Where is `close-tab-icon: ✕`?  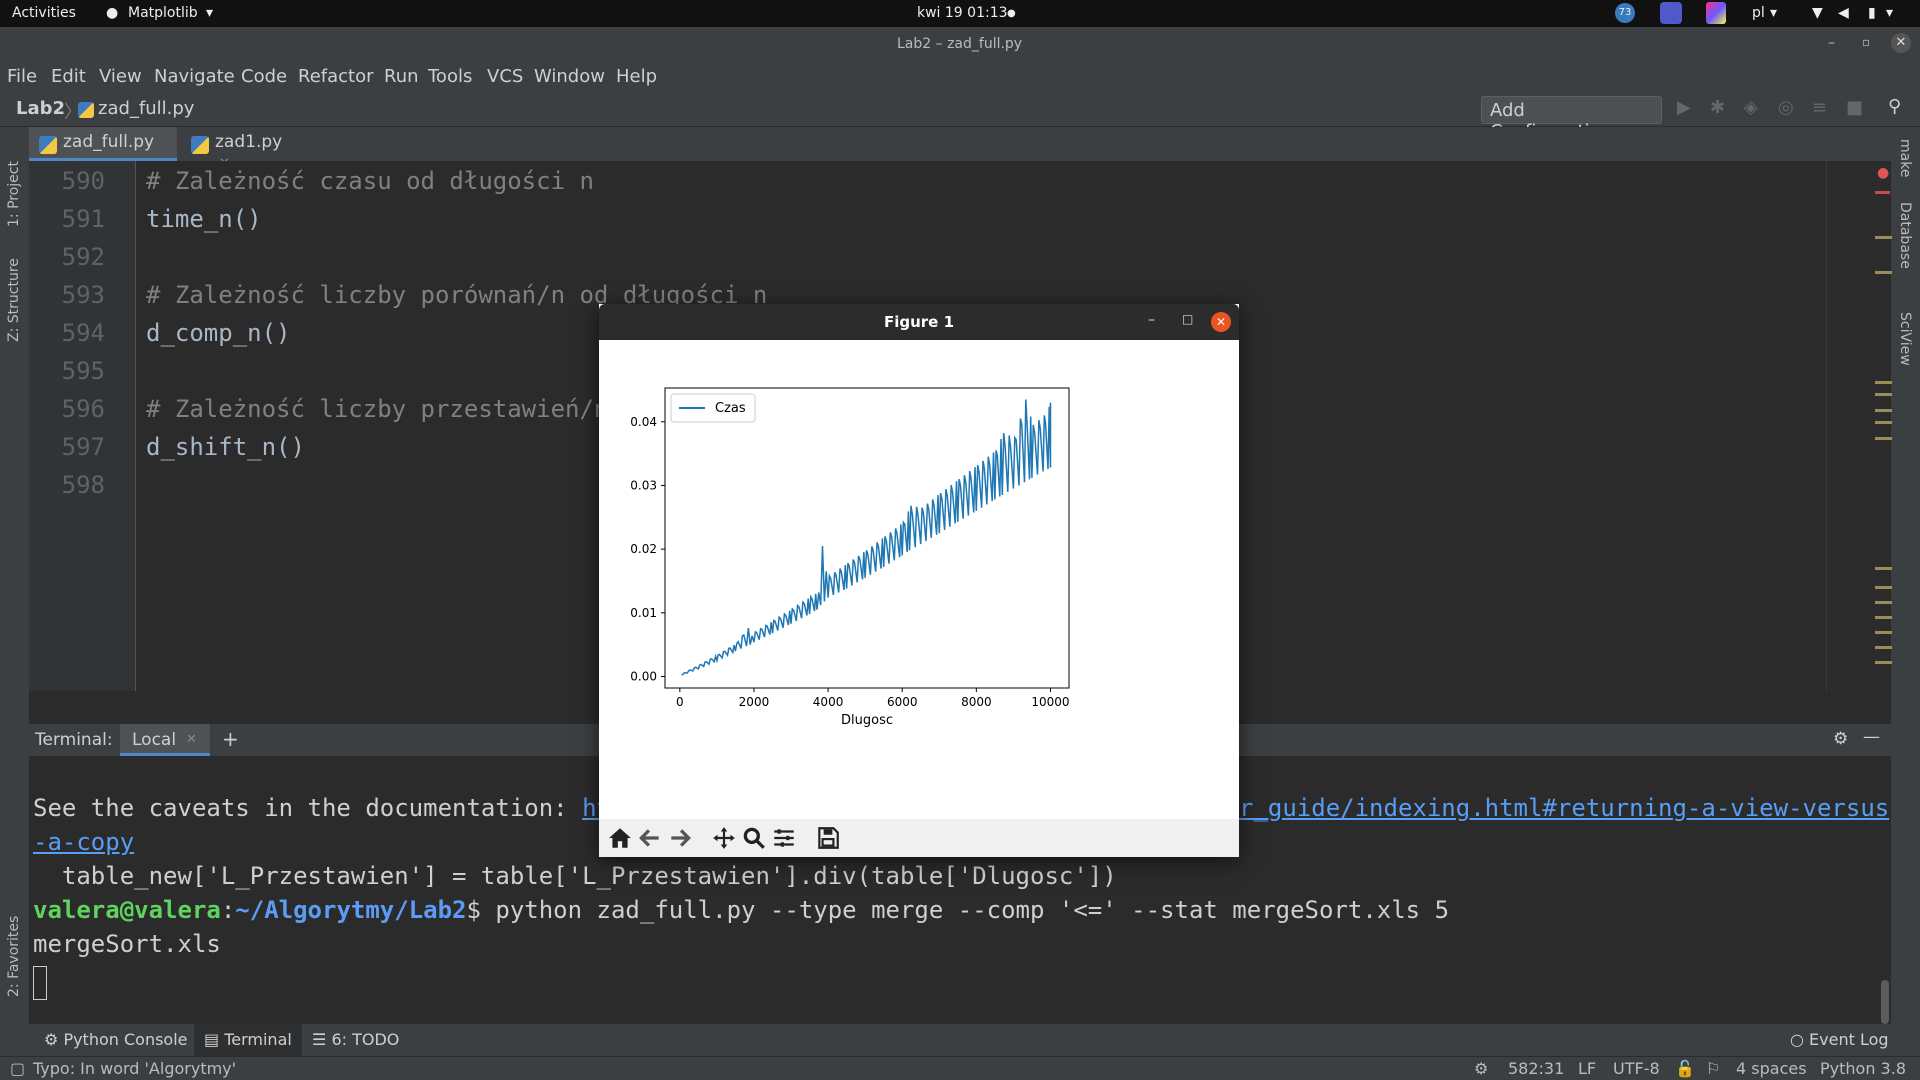 close-tab-icon: ✕ is located at coordinates (191, 739).